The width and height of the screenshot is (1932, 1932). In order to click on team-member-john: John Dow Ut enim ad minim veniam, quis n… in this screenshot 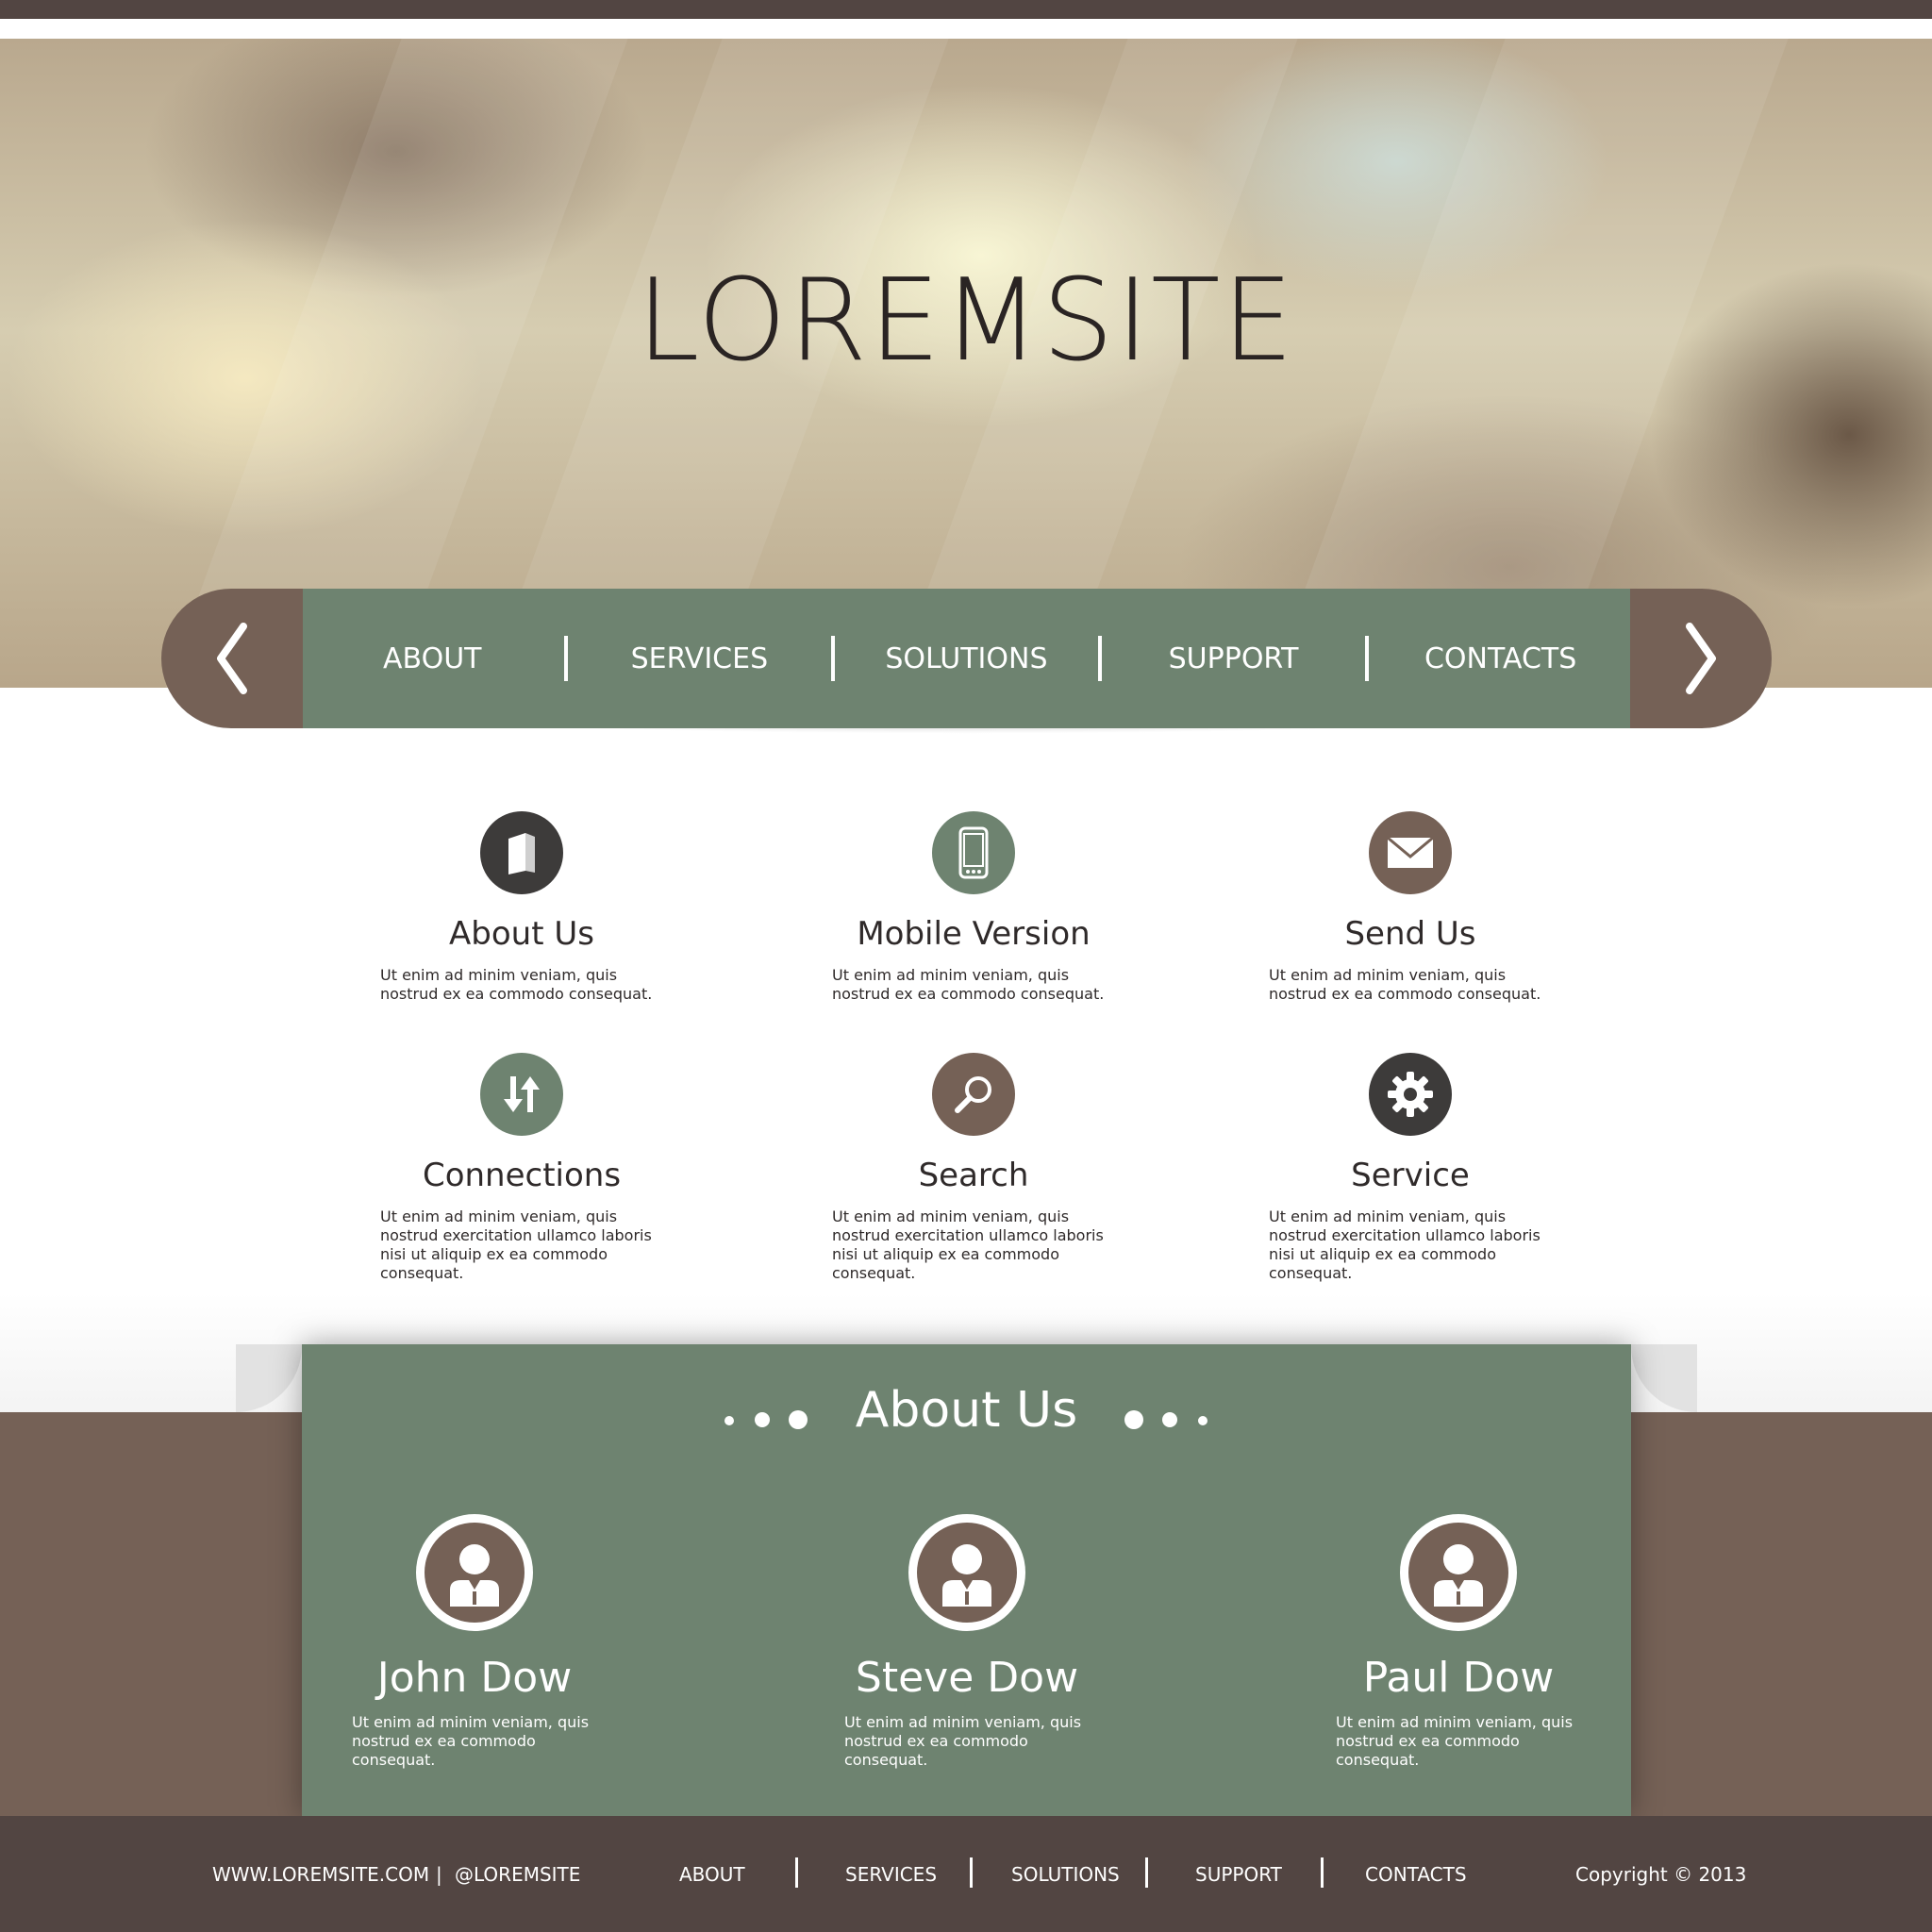, I will do `click(475, 1642)`.